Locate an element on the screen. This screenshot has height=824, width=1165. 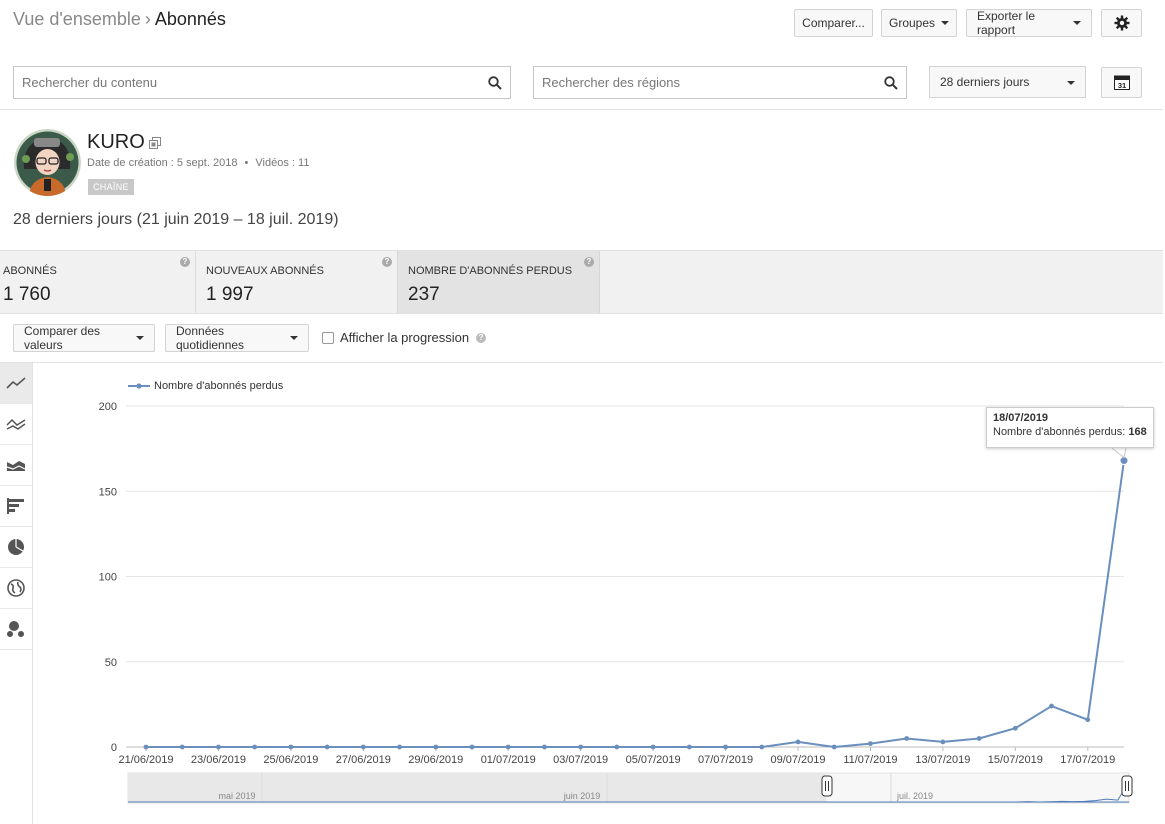
geo-map-tool is located at coordinates (16, 588).